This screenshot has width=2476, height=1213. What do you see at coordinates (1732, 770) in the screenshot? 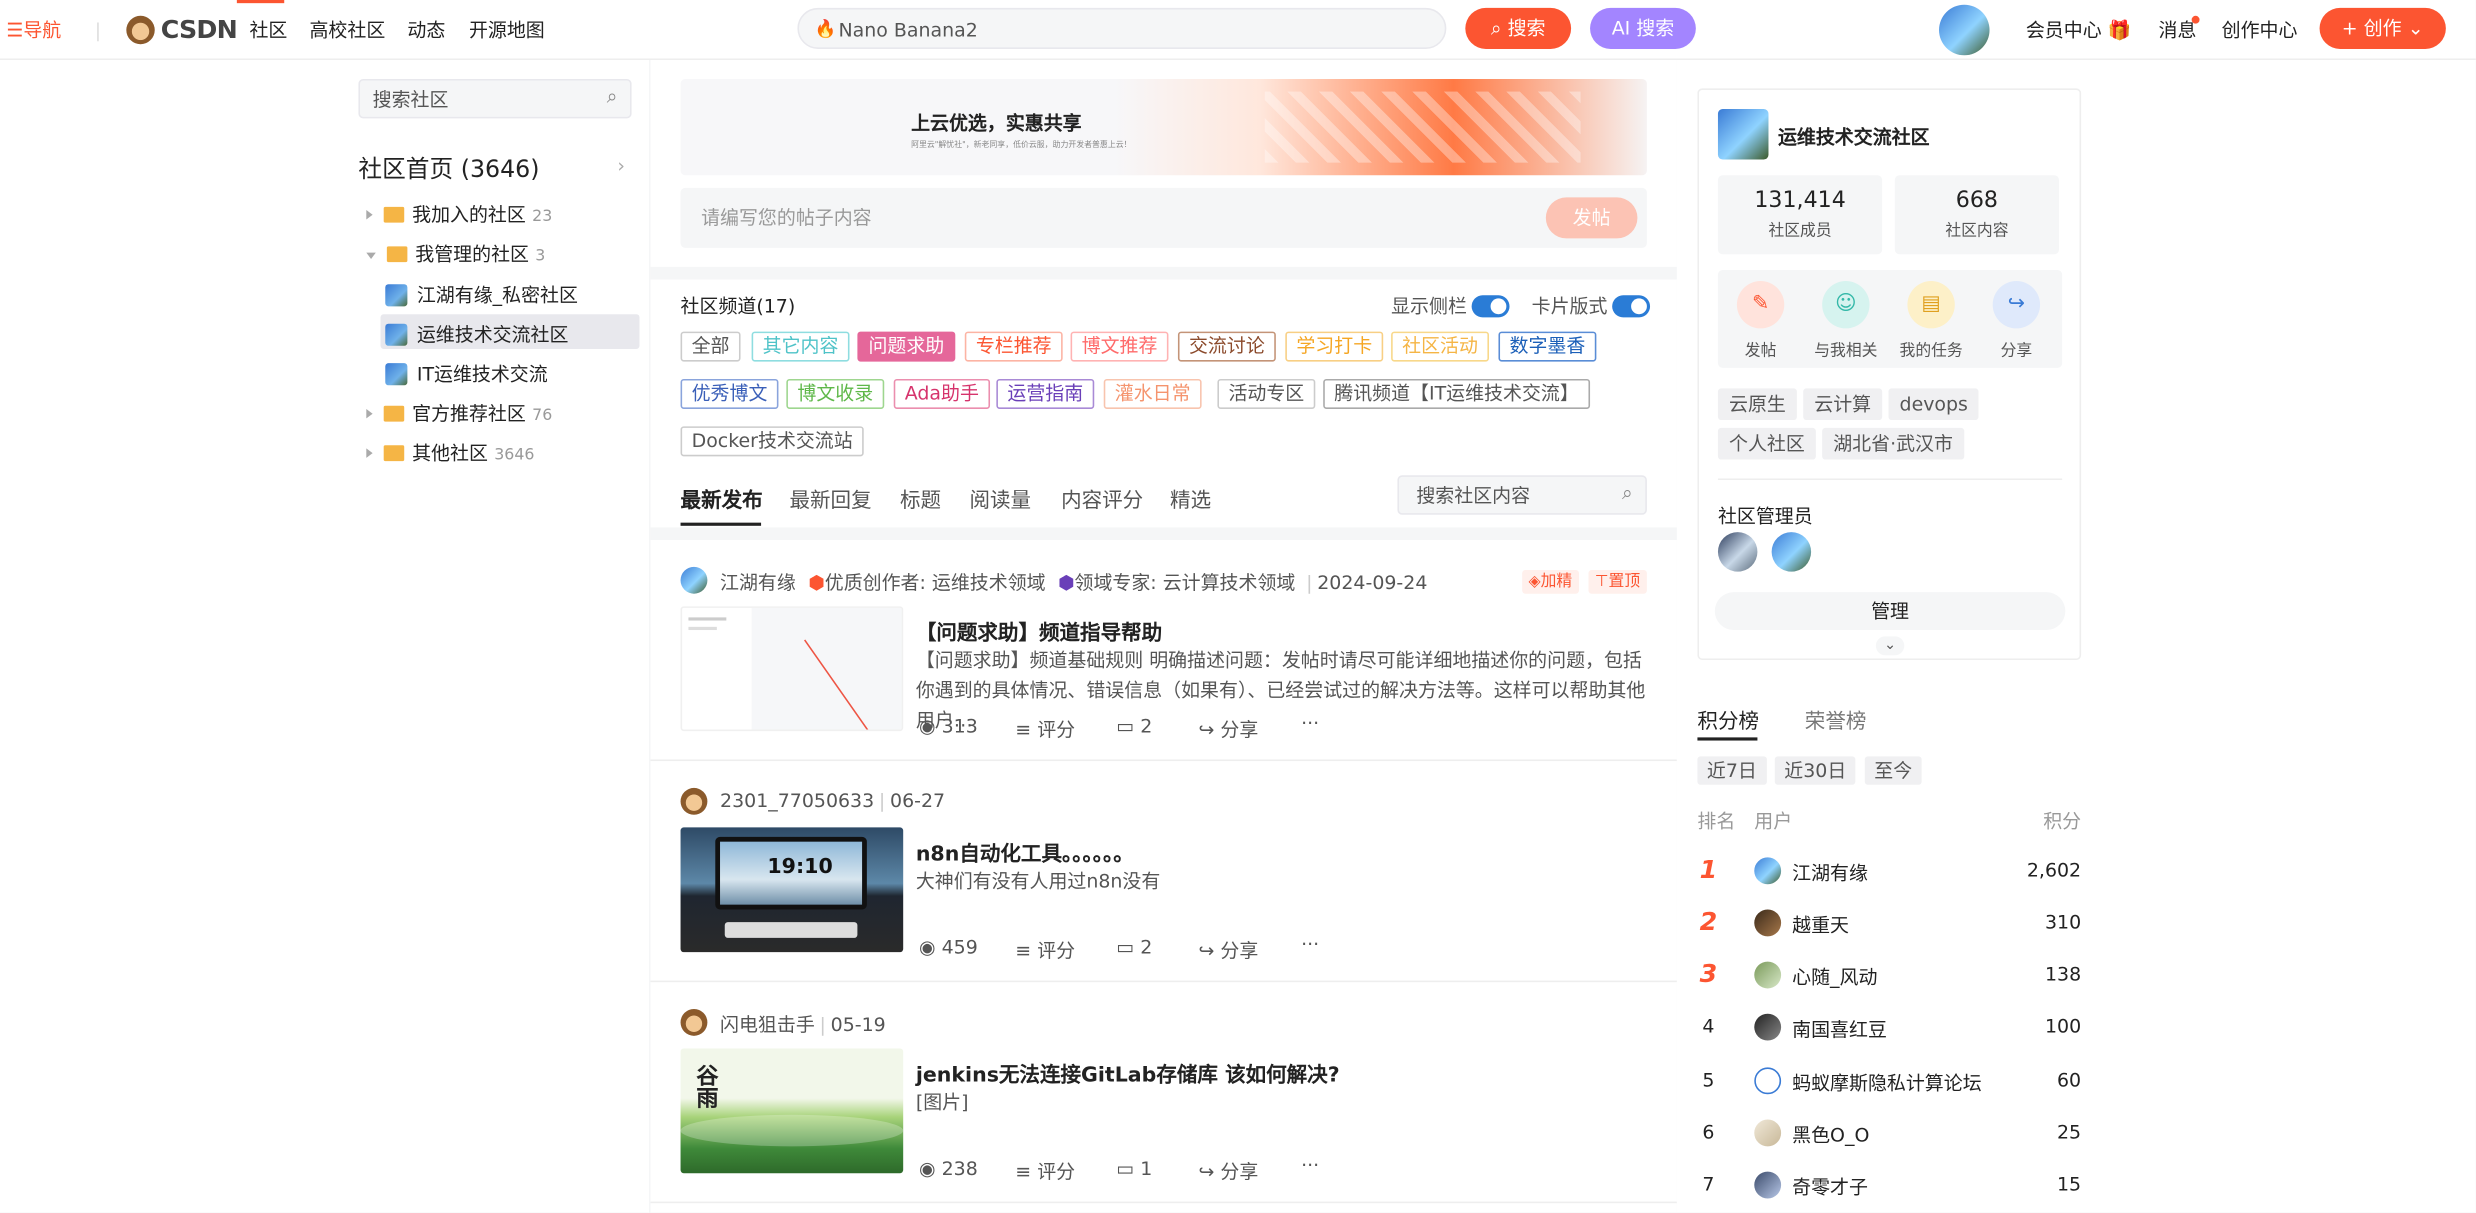
I see `period-7d: 近7日` at bounding box center [1732, 770].